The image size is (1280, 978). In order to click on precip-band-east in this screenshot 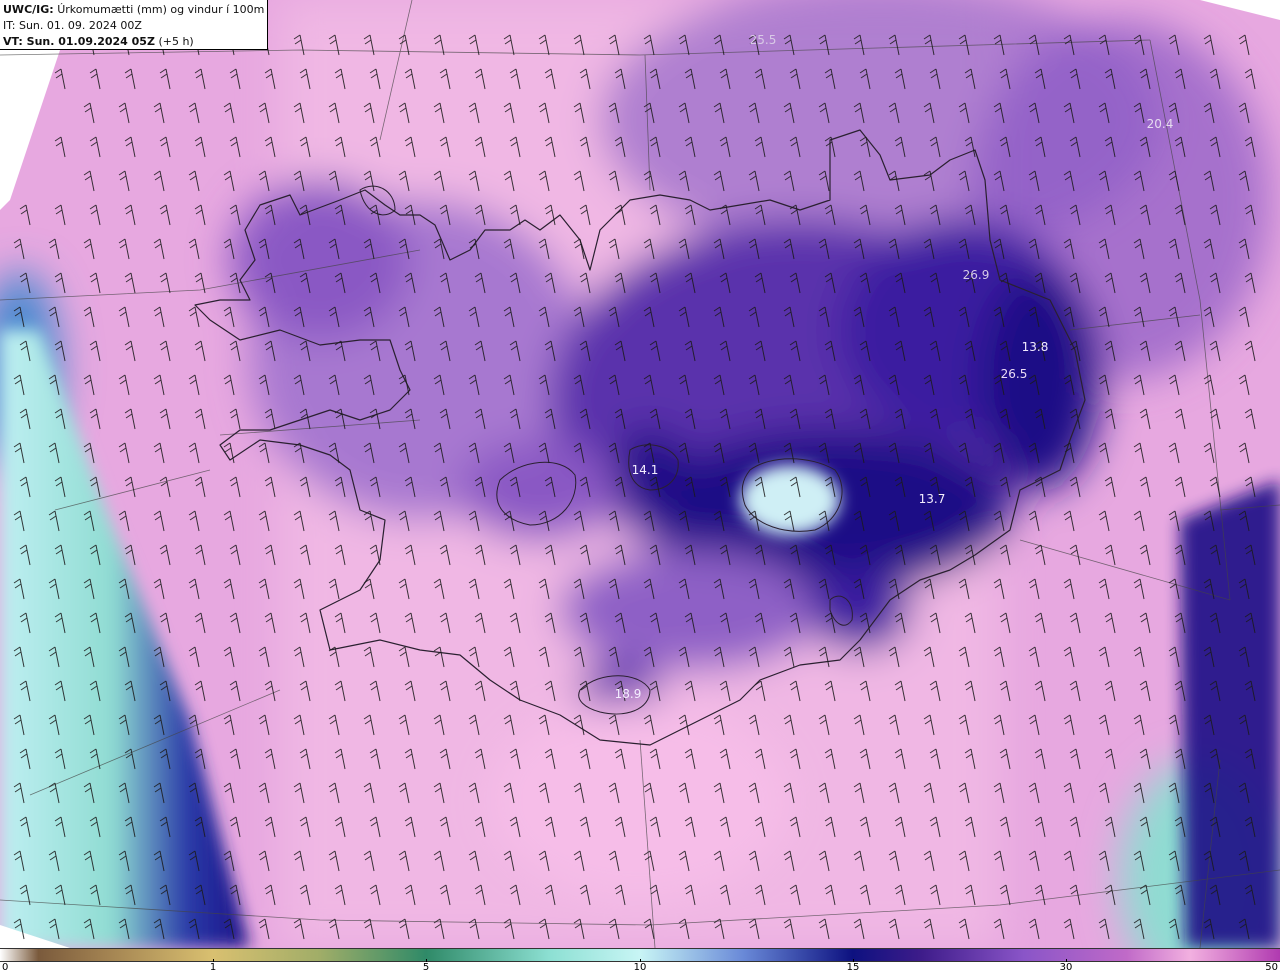, I will do `click(1230, 714)`.